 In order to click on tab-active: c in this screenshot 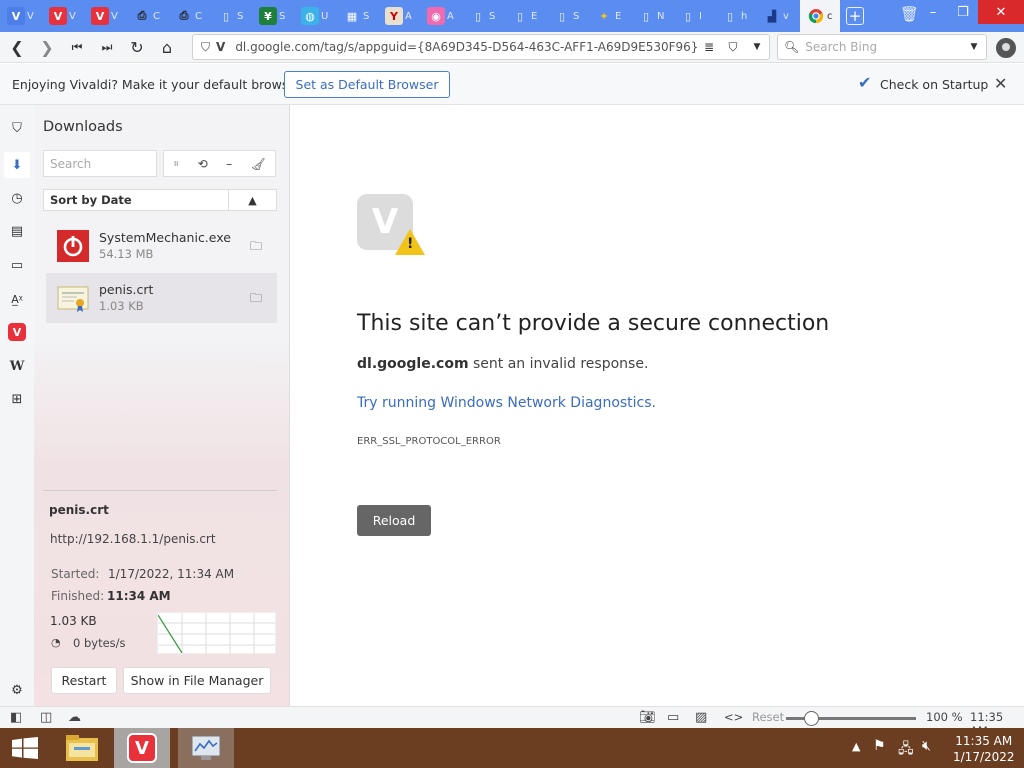, I will do `click(820, 16)`.